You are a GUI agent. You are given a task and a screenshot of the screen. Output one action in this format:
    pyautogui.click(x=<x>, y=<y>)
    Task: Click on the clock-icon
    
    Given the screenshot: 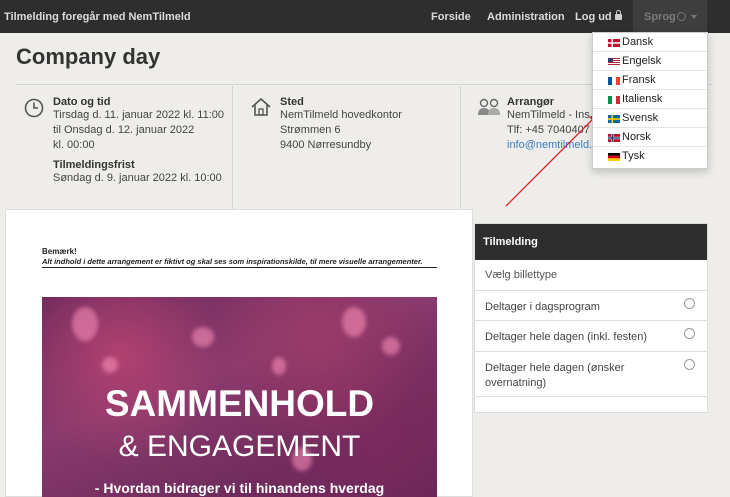 What is the action you would take?
    pyautogui.click(x=34, y=108)
    